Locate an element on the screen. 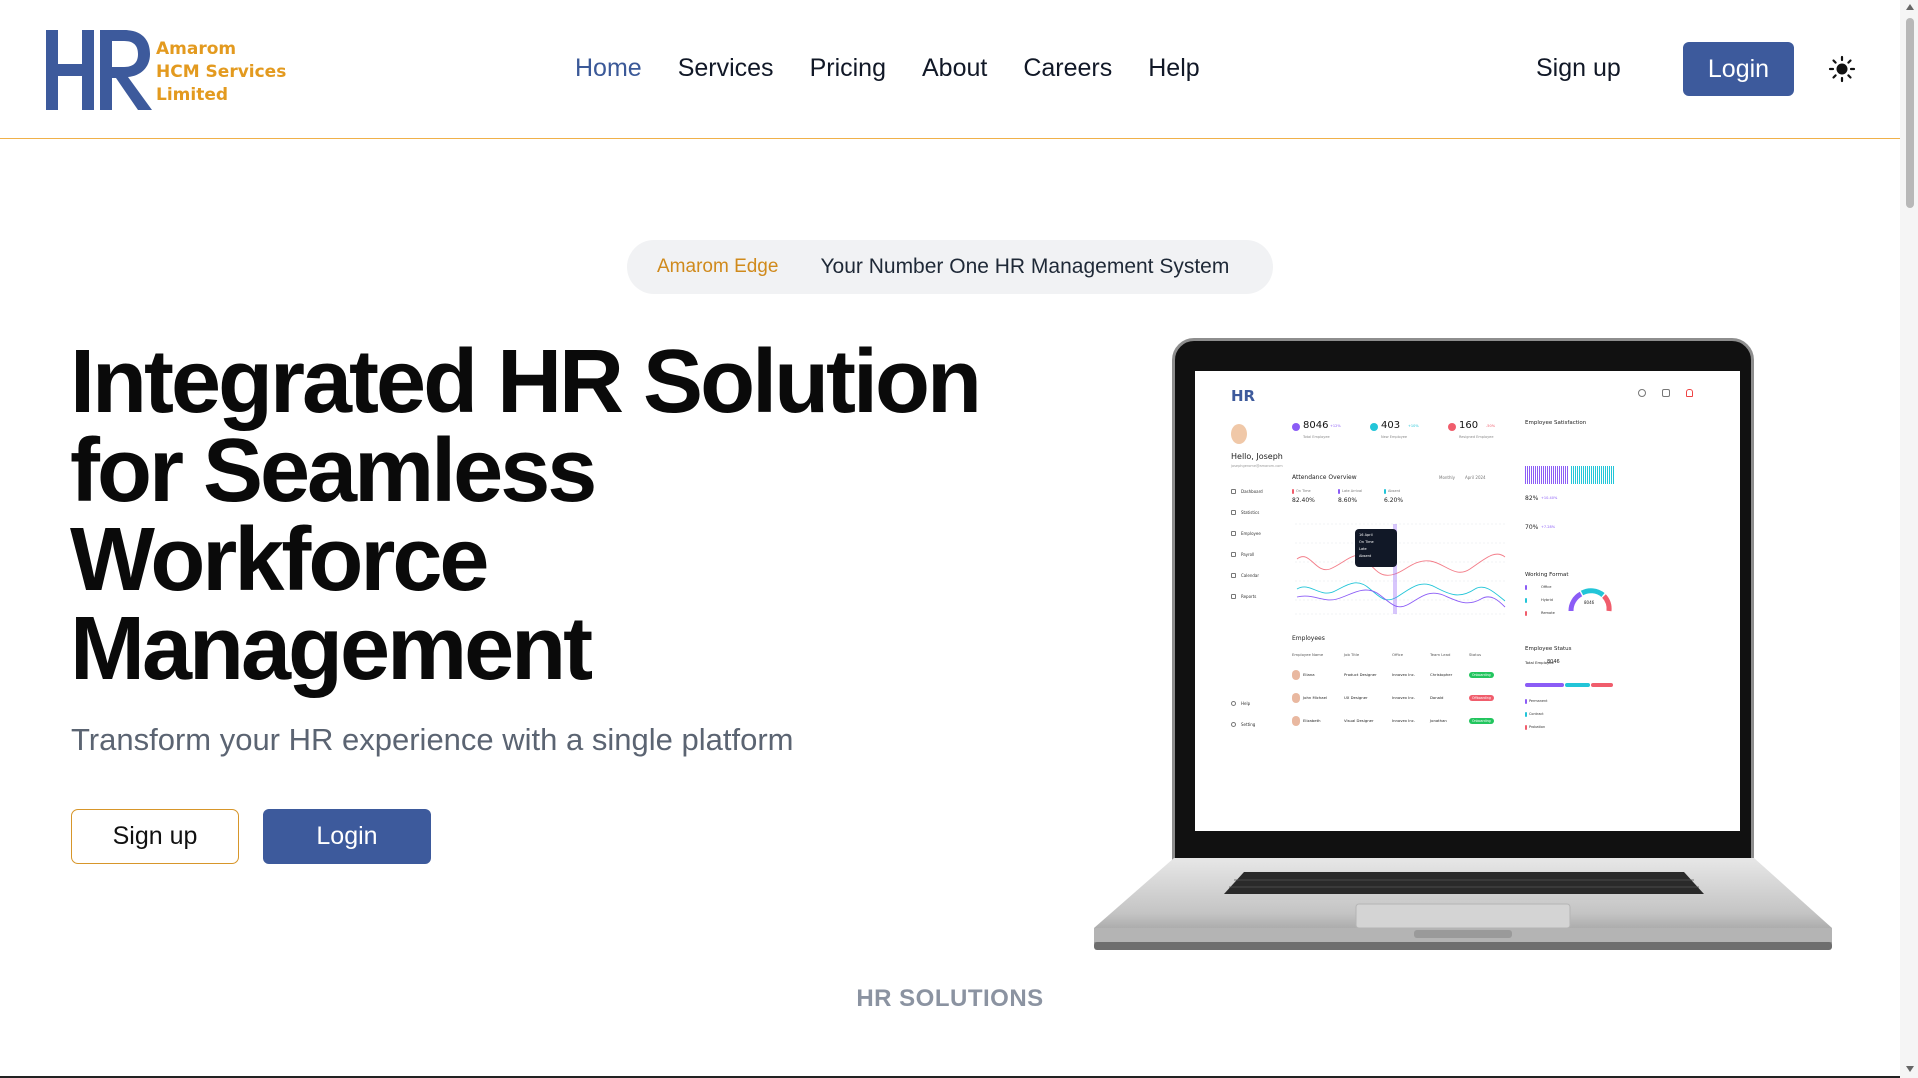  nav-services: Services is located at coordinates (726, 68).